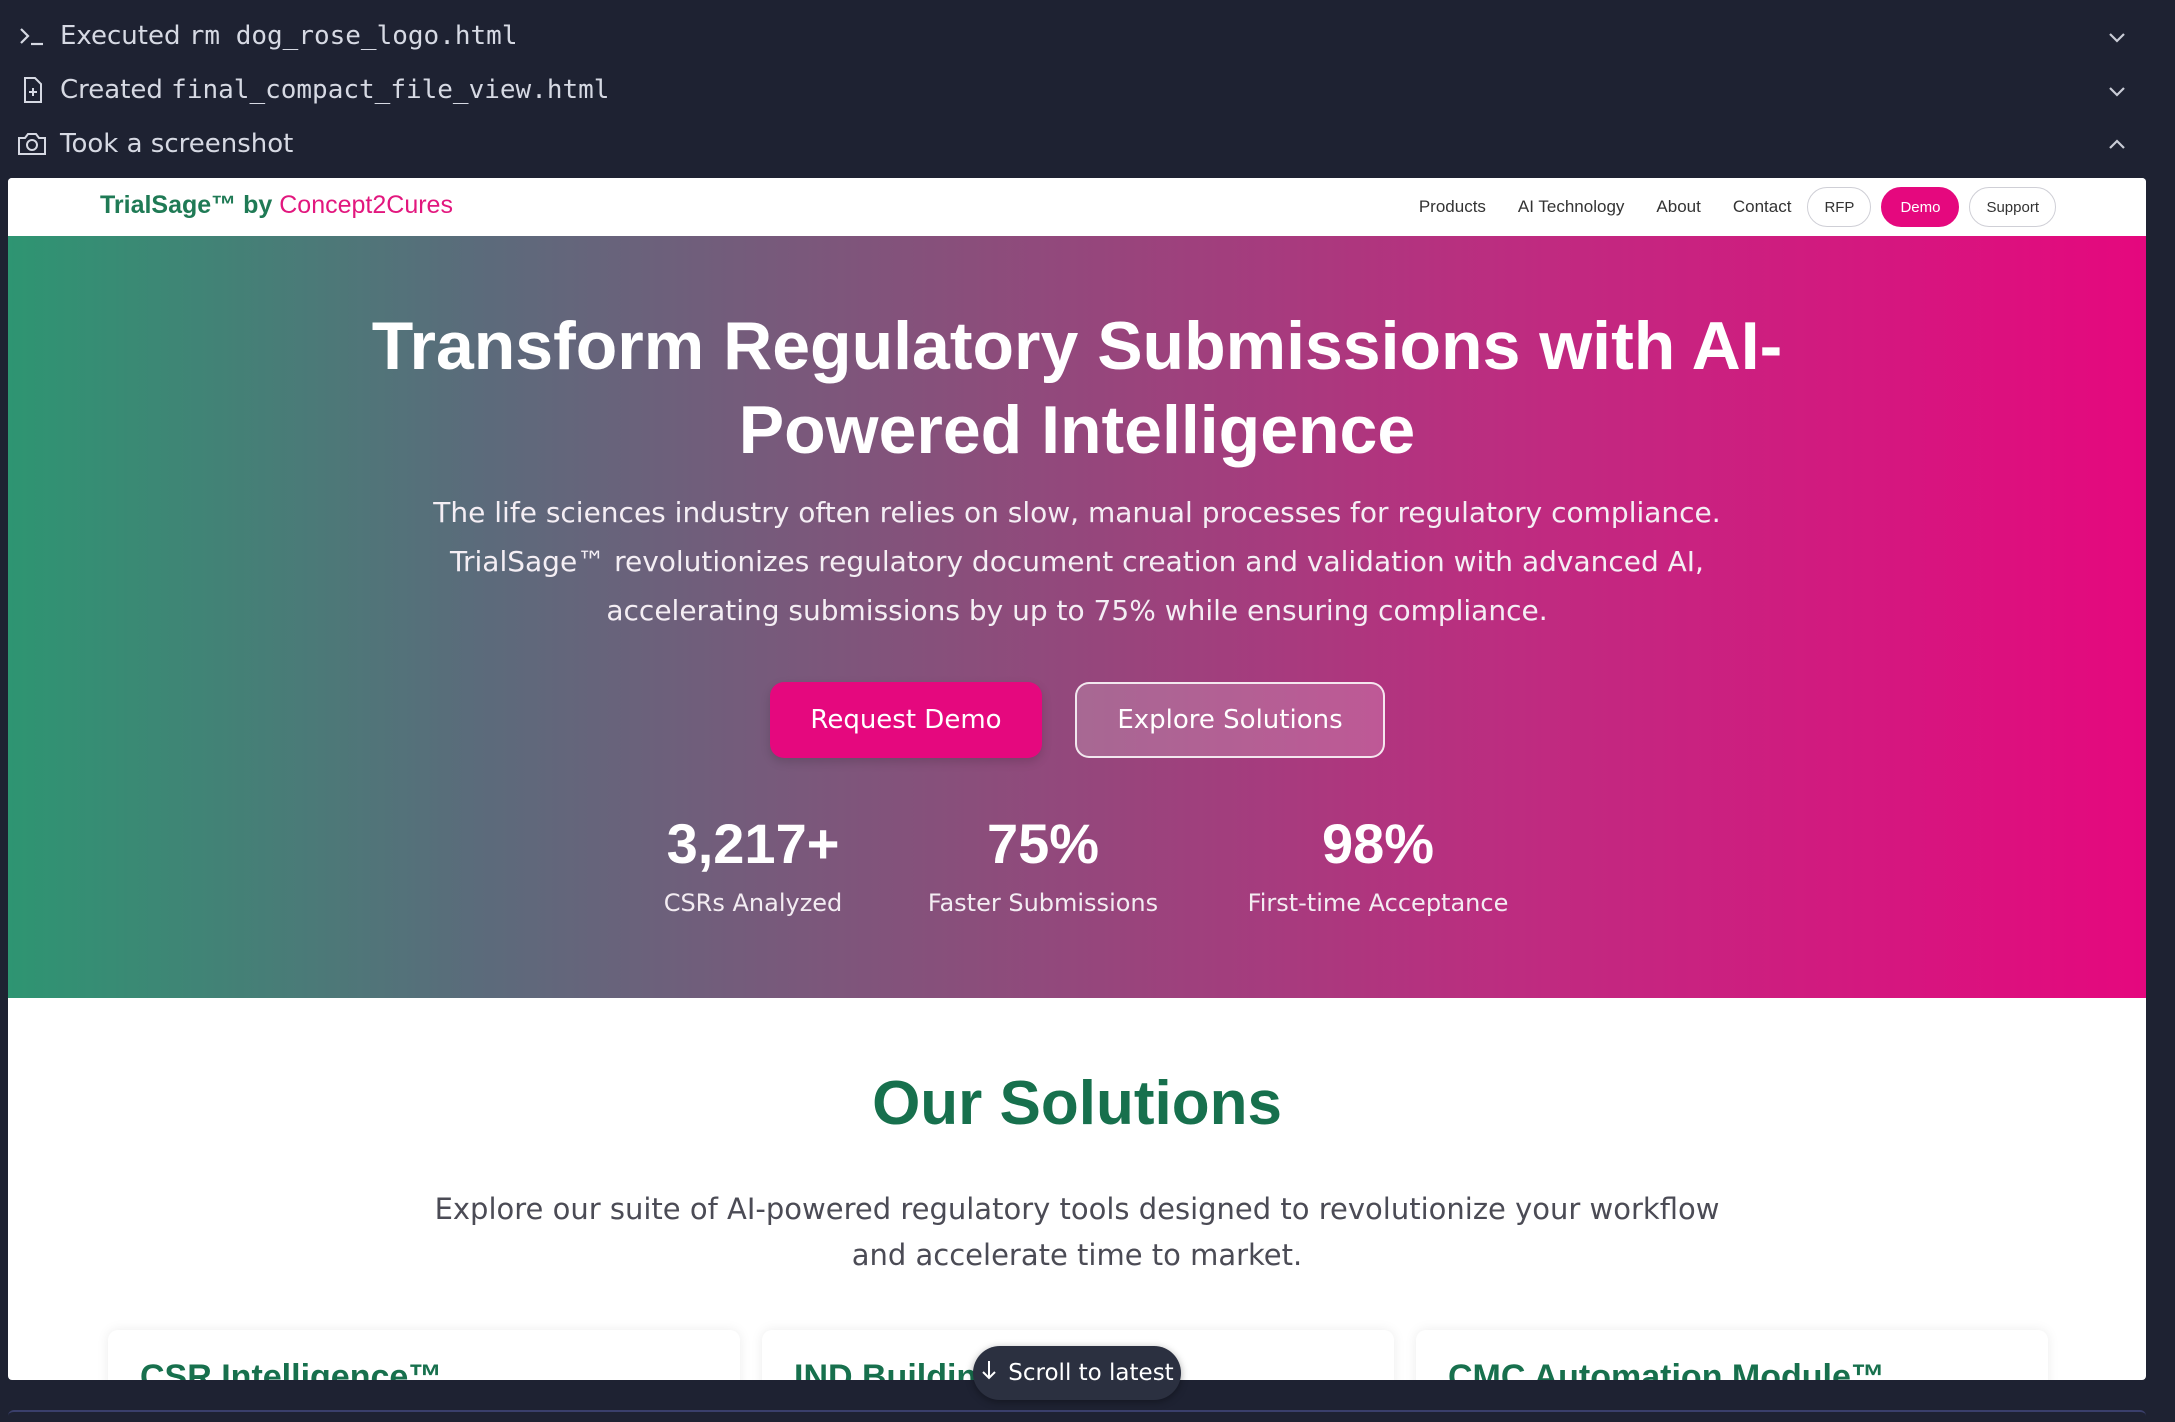 The height and width of the screenshot is (1422, 2175). What do you see at coordinates (989, 1373) in the screenshot?
I see `arrow-down-icon` at bounding box center [989, 1373].